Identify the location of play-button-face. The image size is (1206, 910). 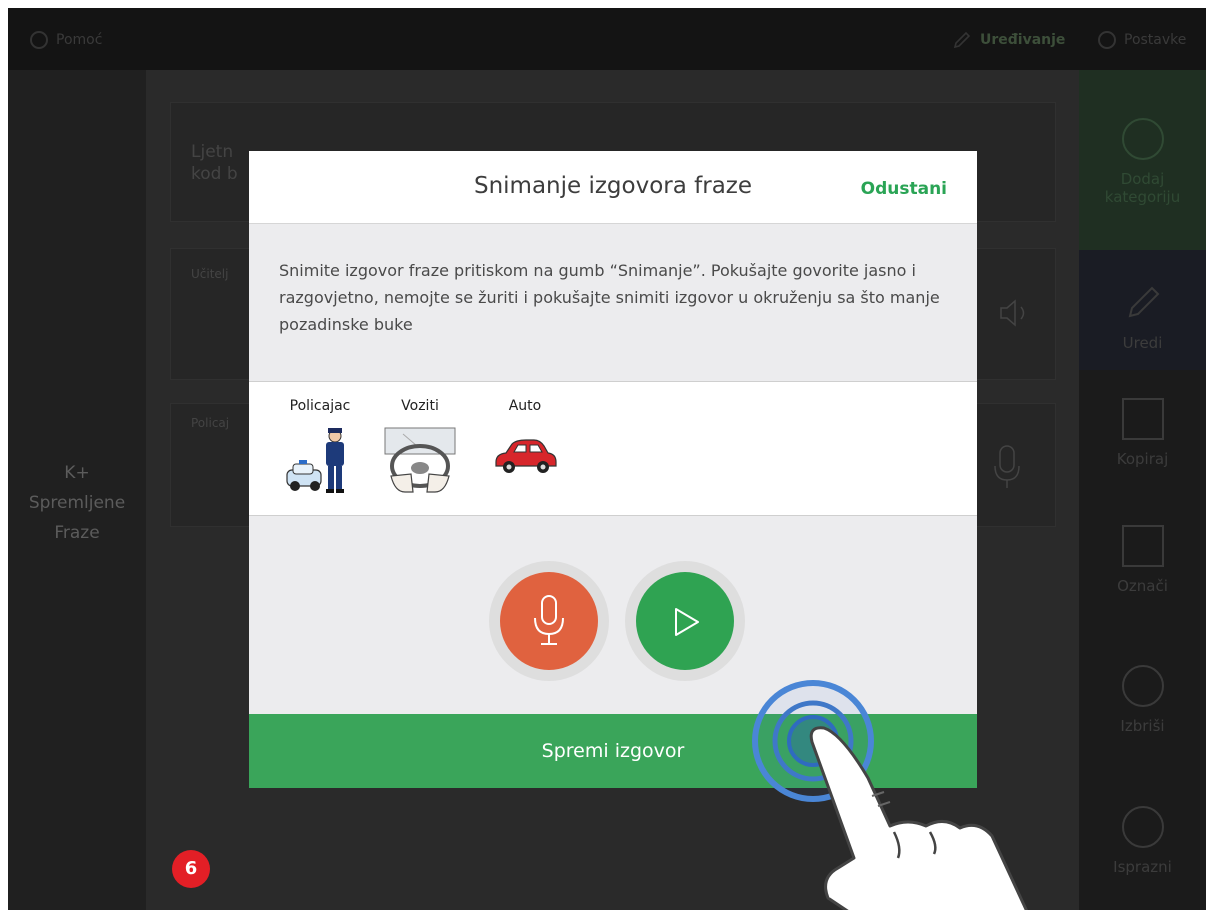
(685, 621).